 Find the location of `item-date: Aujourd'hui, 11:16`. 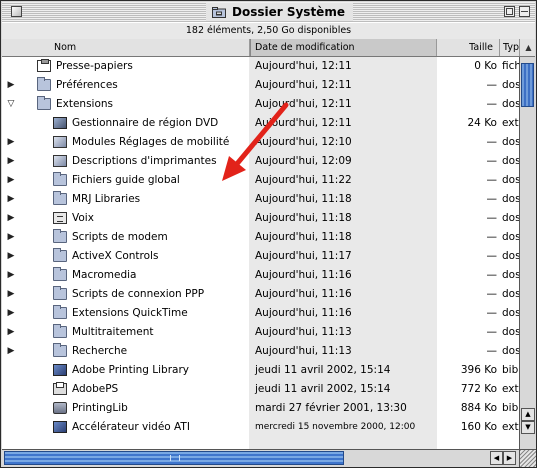

item-date: Aujourd'hui, 11:16 is located at coordinates (303, 294).